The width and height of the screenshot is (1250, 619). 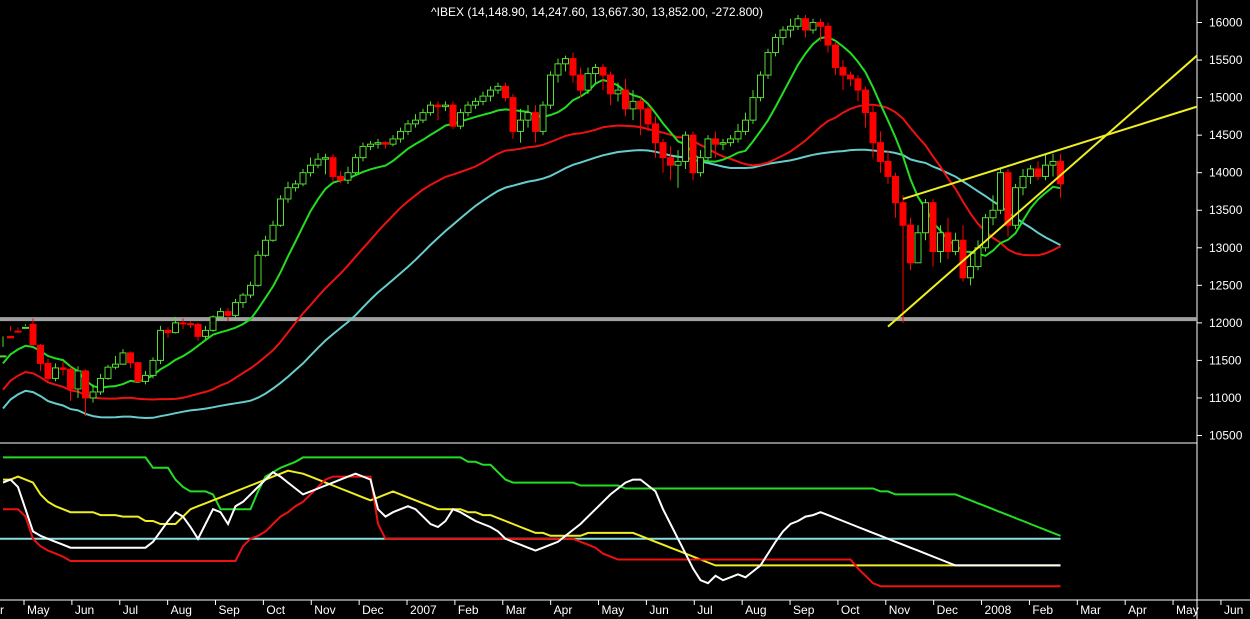 I want to click on y-tick-label: 15500, so click(x=1226, y=60).